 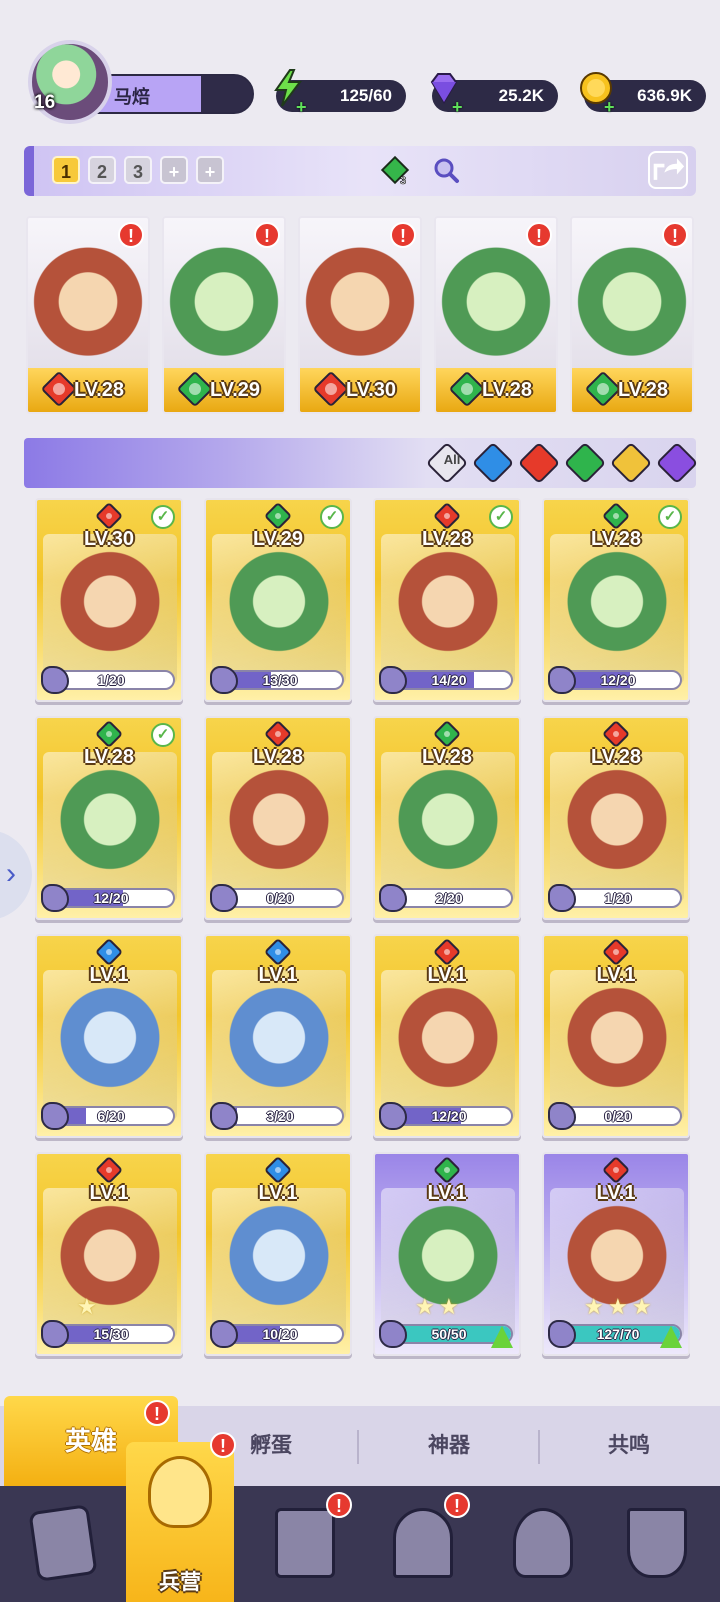 What do you see at coordinates (301, 107) in the screenshot?
I see `energy-add-icon: +` at bounding box center [301, 107].